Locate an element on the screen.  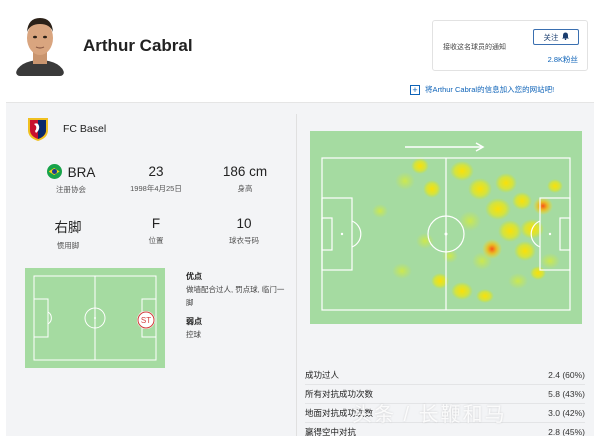
watermark: 头条 / 长鞭和马 is located at coordinates (429, 415).